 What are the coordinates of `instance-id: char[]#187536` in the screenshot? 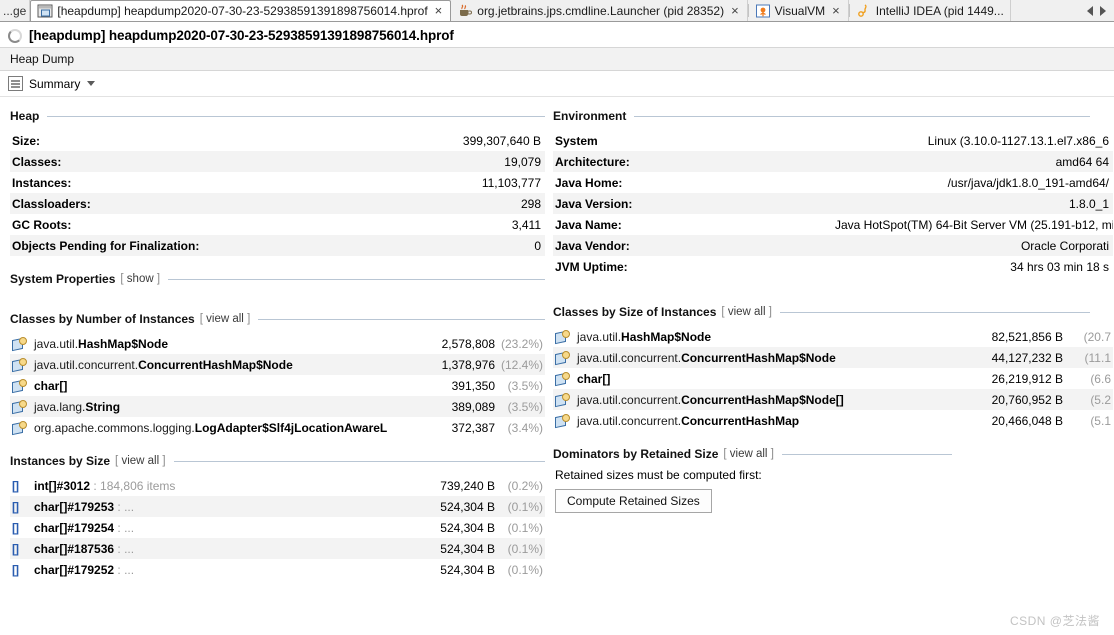 It's located at (74, 548).